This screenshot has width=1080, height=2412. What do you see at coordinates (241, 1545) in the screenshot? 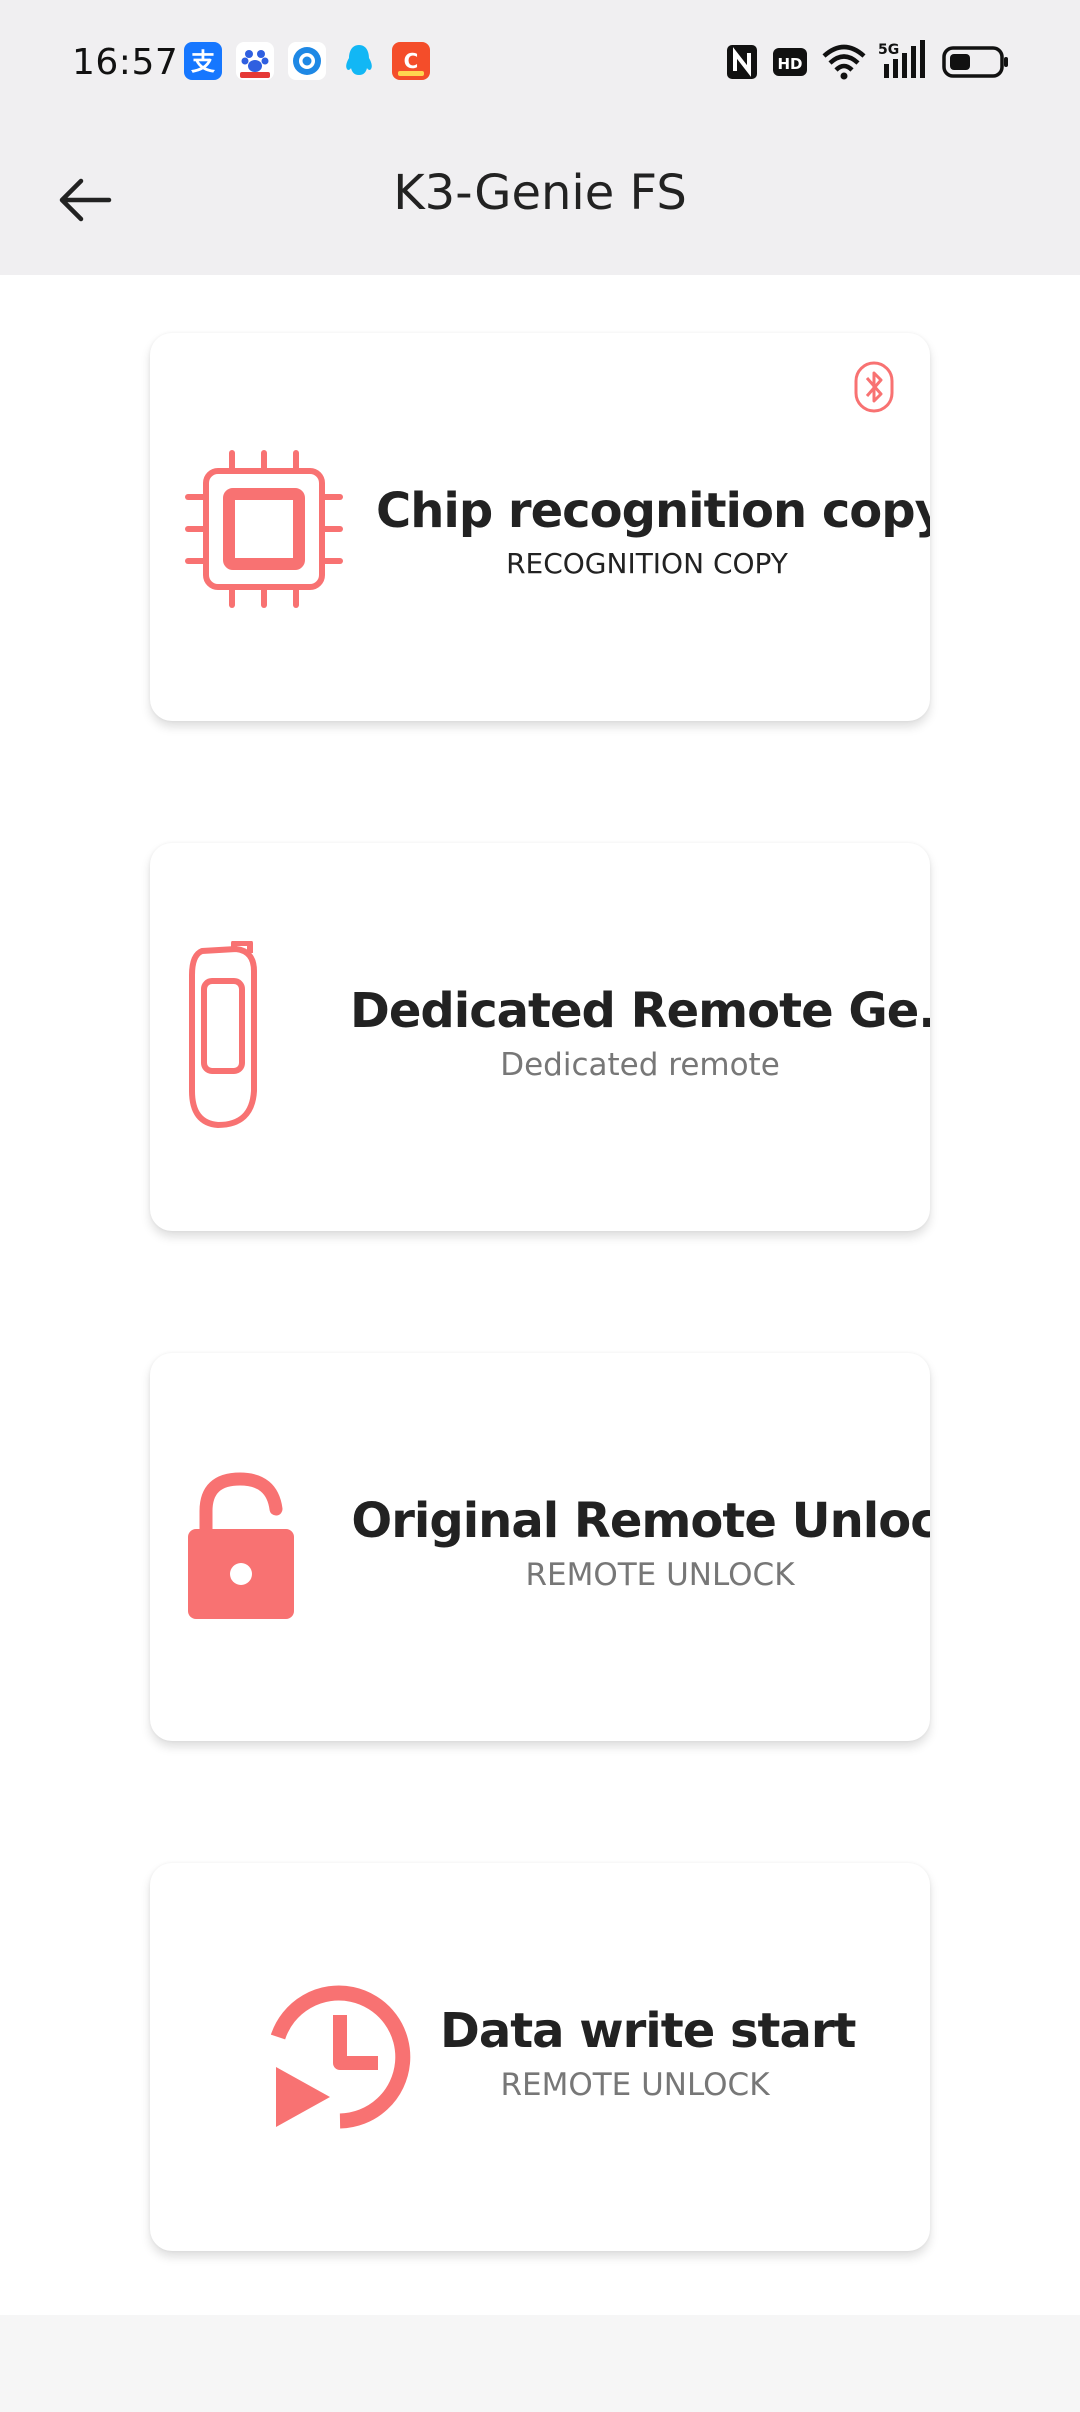
I see `unlock-icon` at bounding box center [241, 1545].